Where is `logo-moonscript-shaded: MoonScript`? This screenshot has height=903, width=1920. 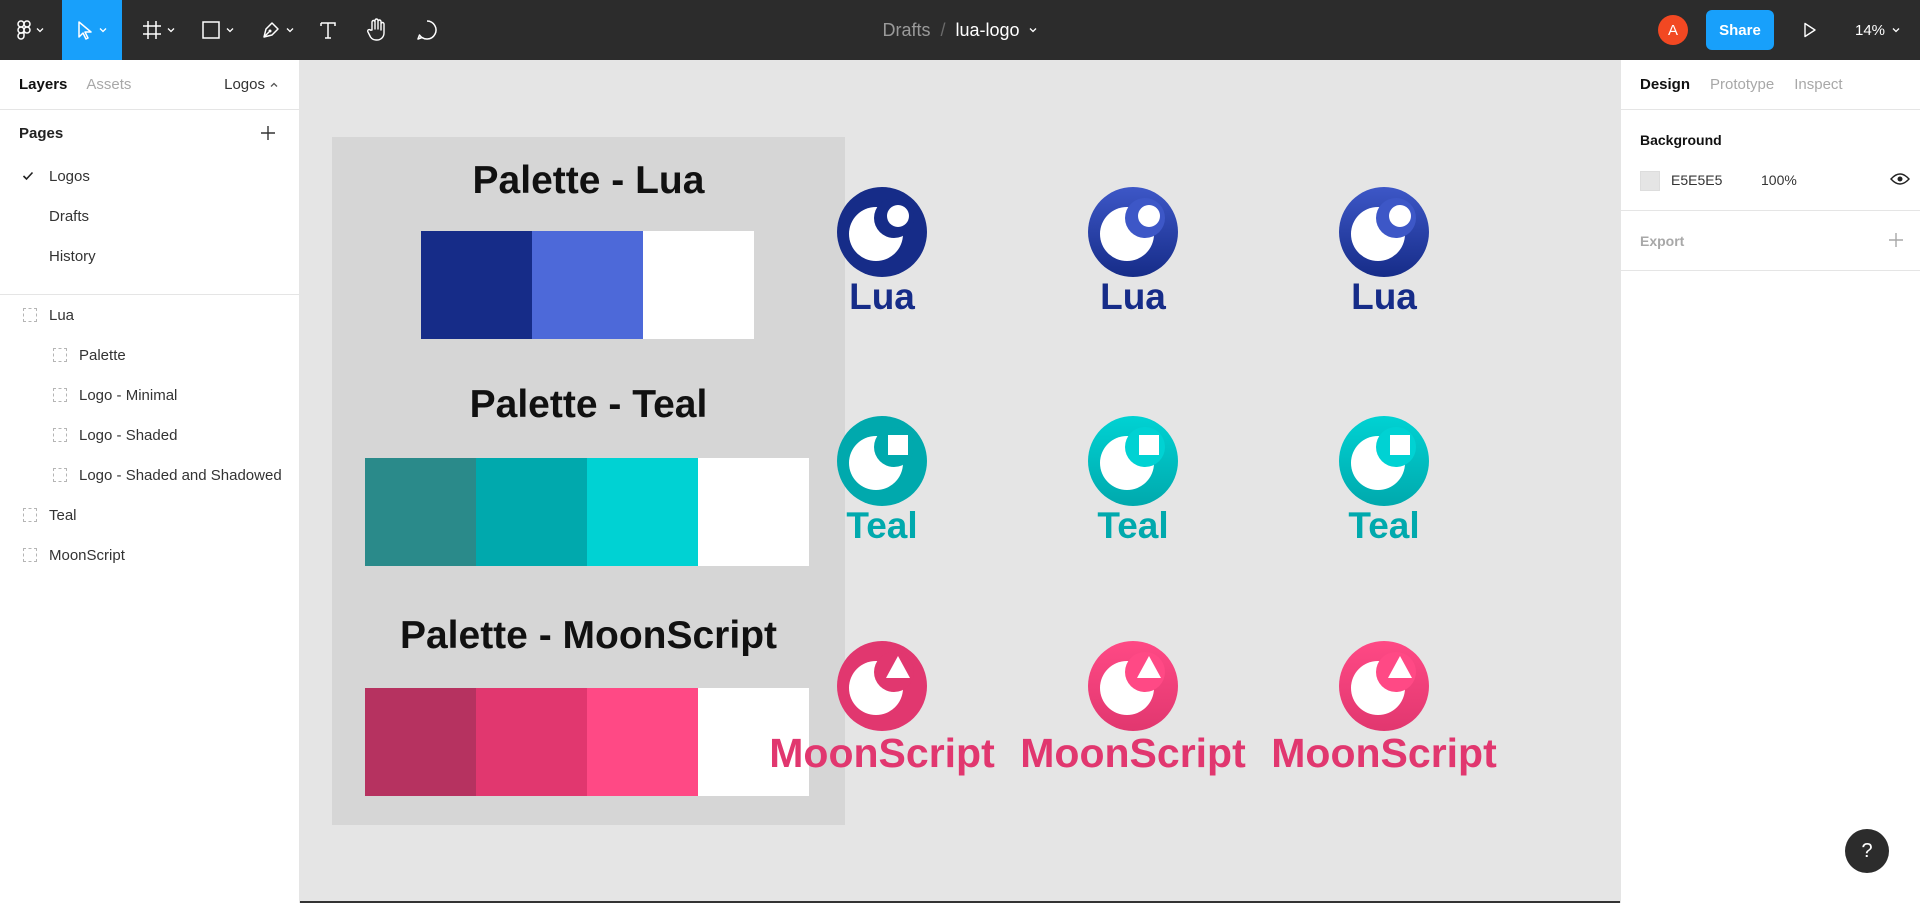 logo-moonscript-shaded: MoonScript is located at coordinates (1133, 708).